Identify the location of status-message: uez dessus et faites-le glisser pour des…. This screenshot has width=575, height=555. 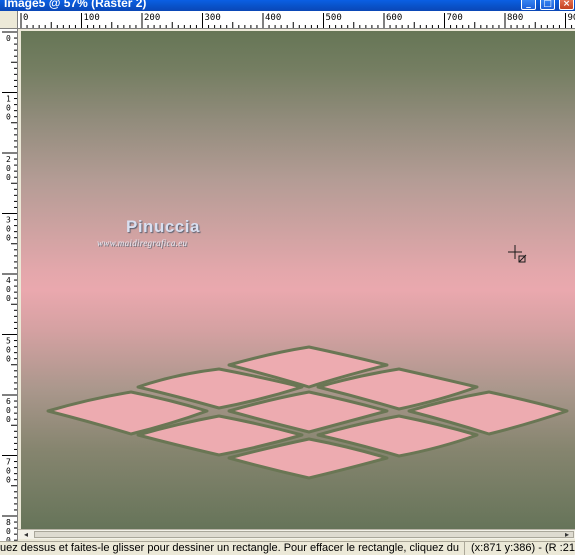
(229, 548).